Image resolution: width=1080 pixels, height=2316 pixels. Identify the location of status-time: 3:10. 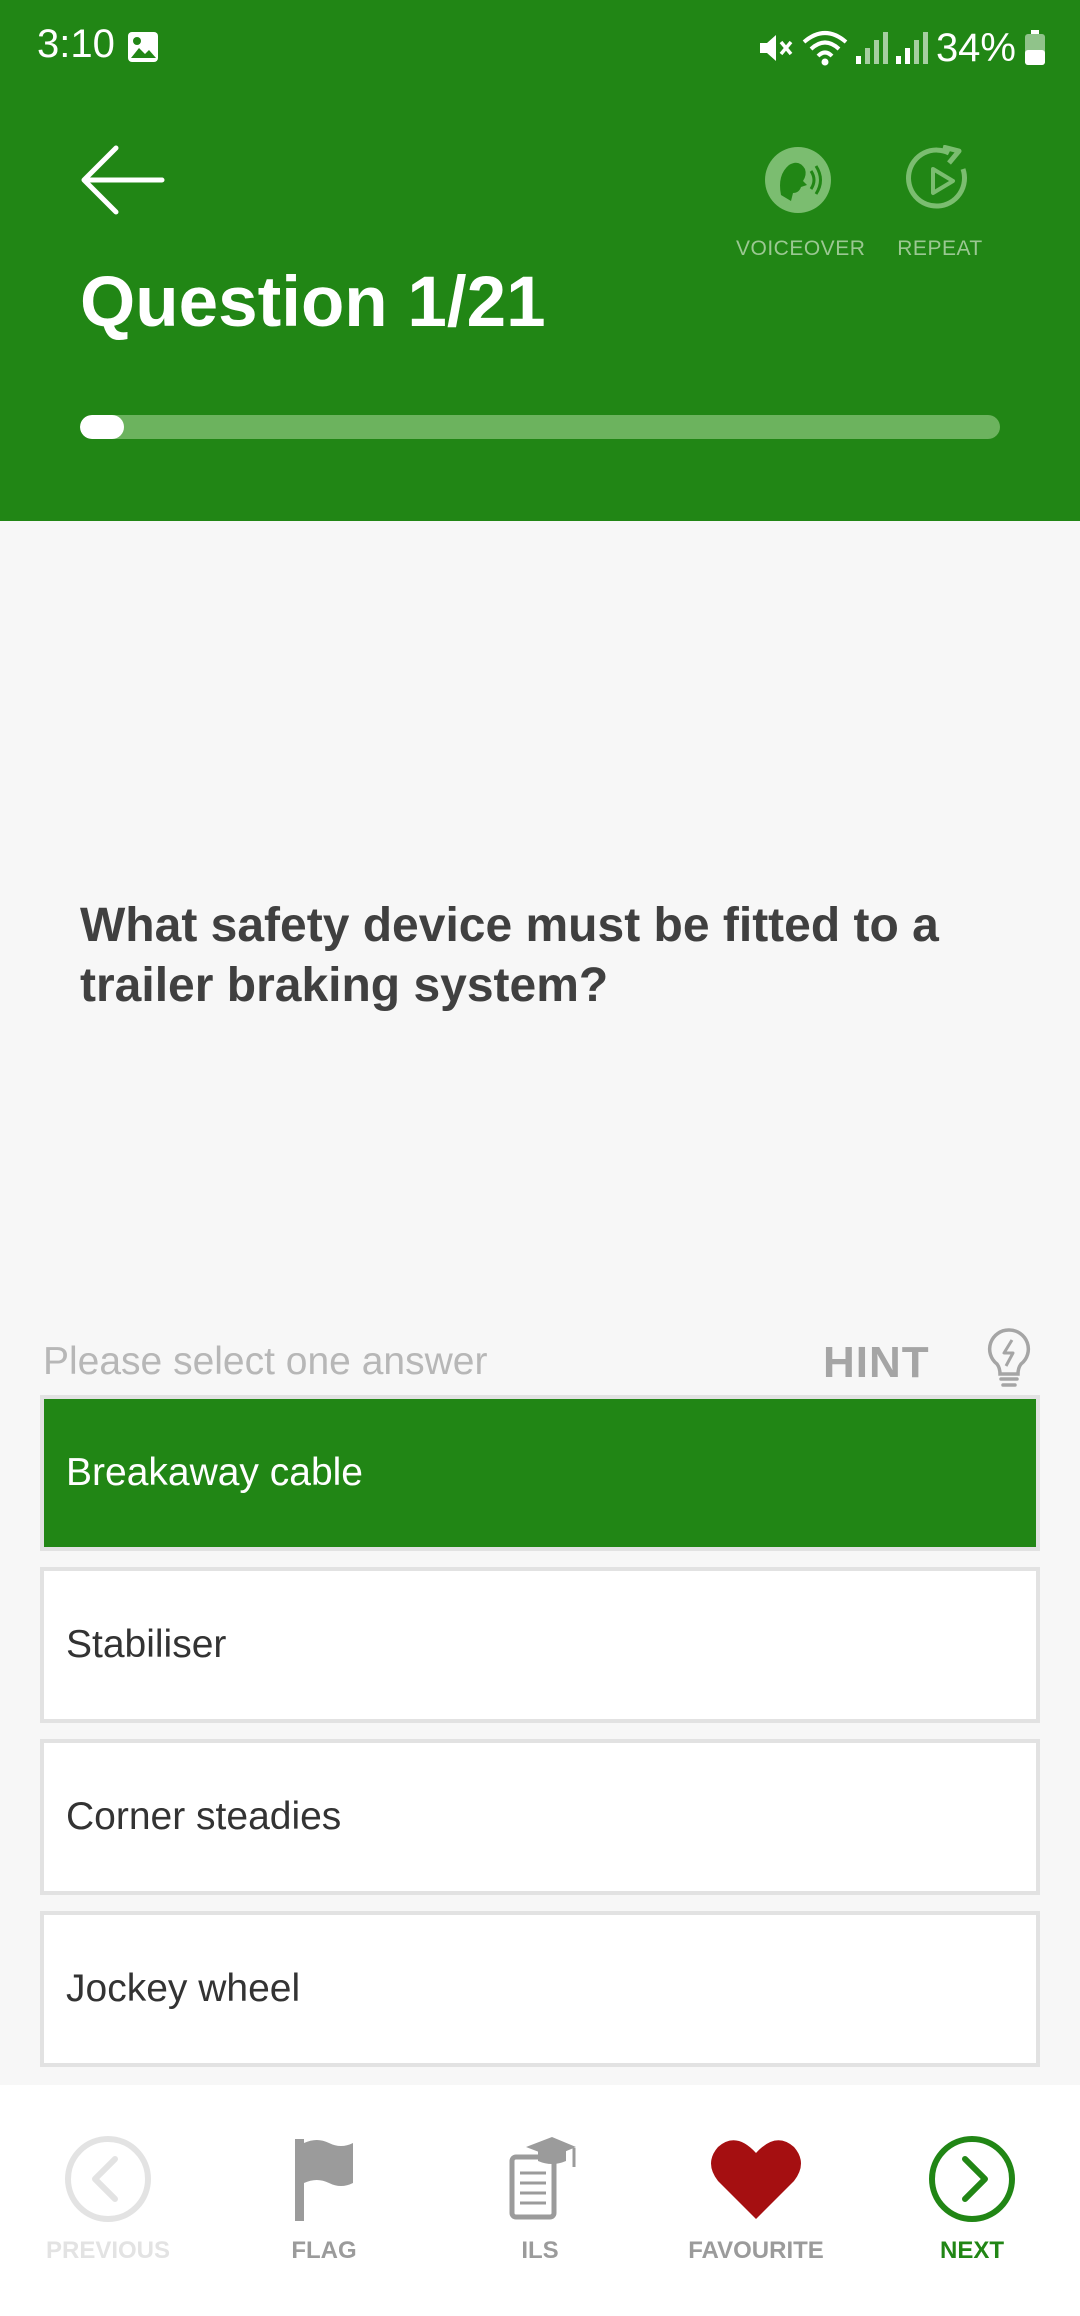
(76, 44).